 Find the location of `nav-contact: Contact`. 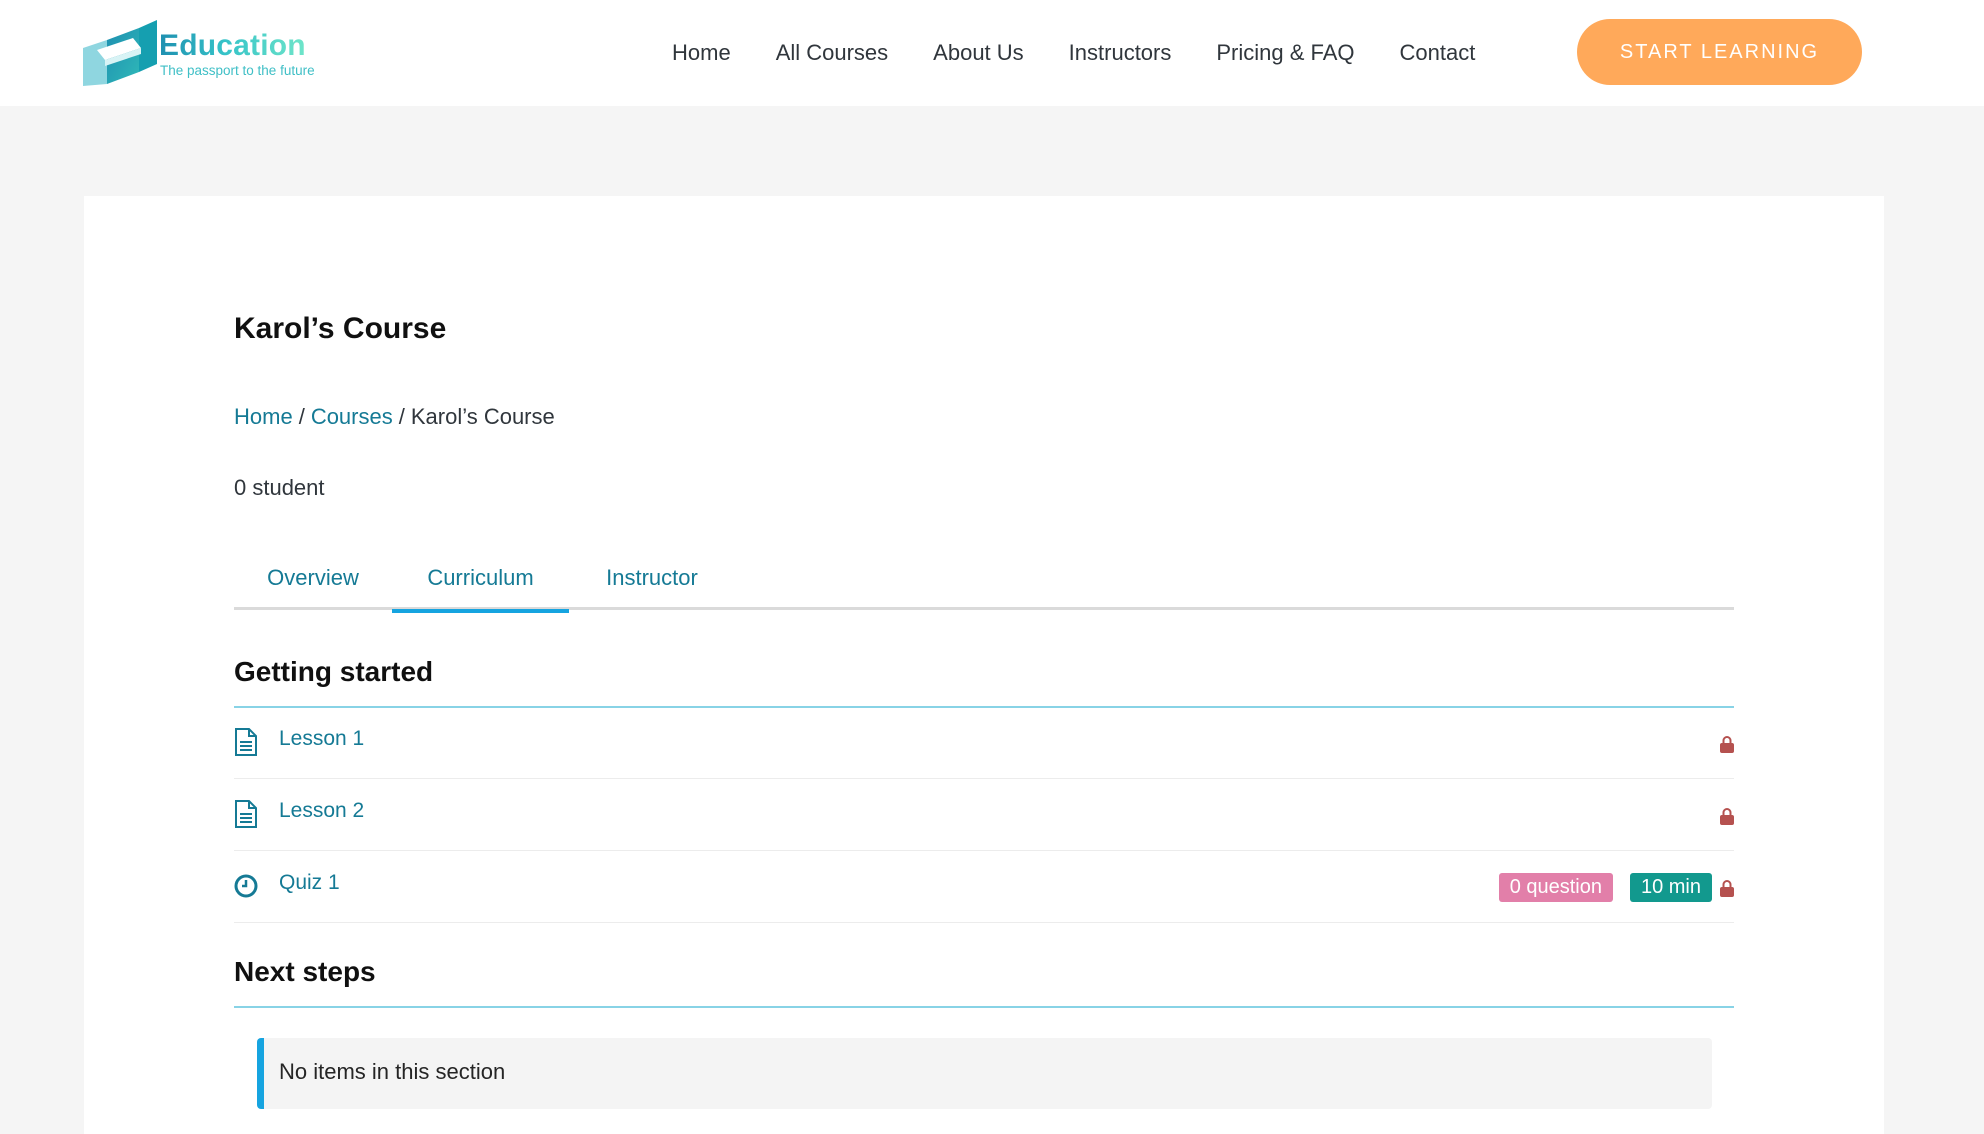

nav-contact: Contact is located at coordinates (1438, 53).